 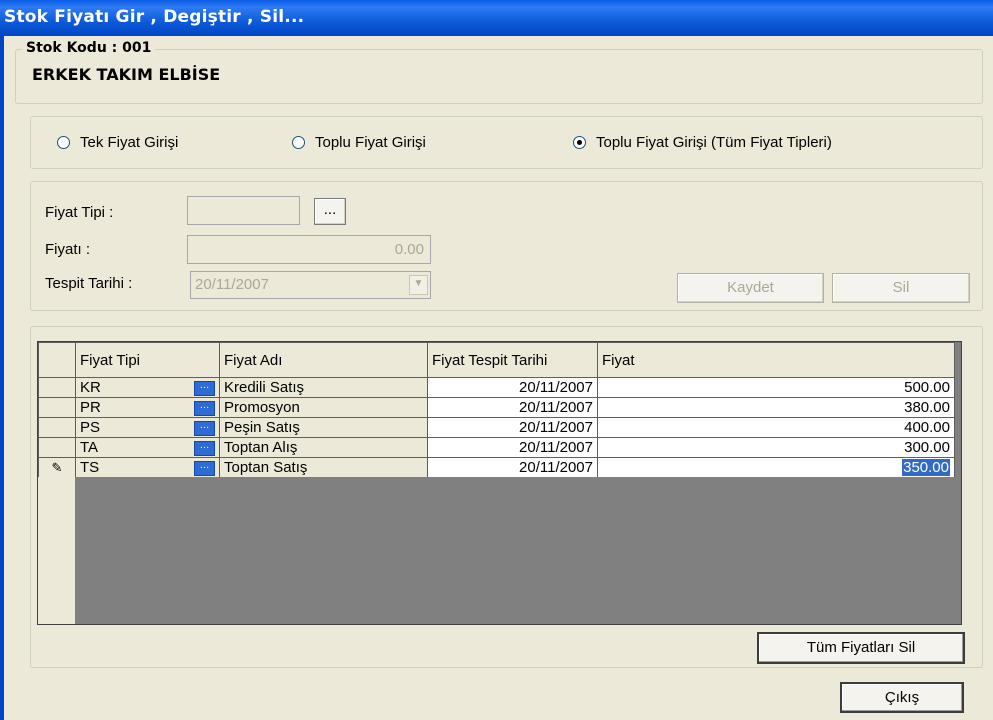 I want to click on cell-price-name: Peşin Satış, so click(x=323, y=427).